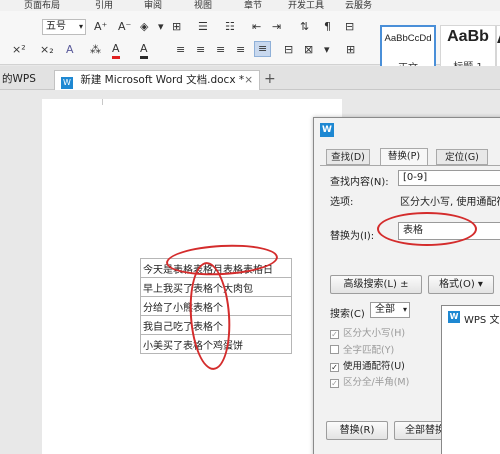 Image resolution: width=500 pixels, height=454 pixels. I want to click on numbering-icon: ☷, so click(230, 27).